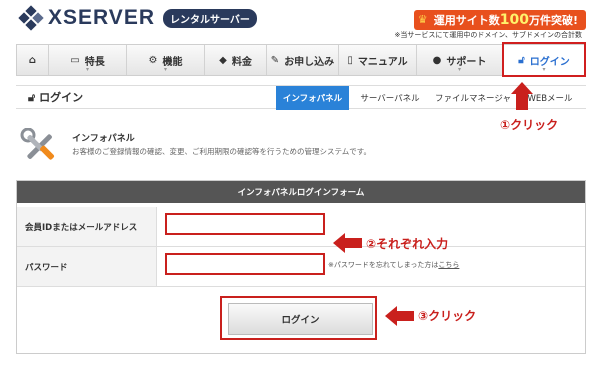  Describe the element at coordinates (88, 60) in the screenshot. I see `nav-features: ▭ 特長 ▾` at that location.